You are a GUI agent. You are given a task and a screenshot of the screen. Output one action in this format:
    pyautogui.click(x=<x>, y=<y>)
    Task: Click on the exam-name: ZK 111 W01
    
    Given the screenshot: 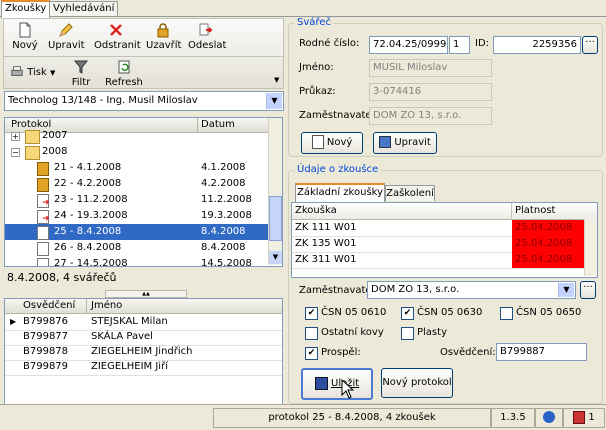 What is the action you would take?
    pyautogui.click(x=326, y=227)
    